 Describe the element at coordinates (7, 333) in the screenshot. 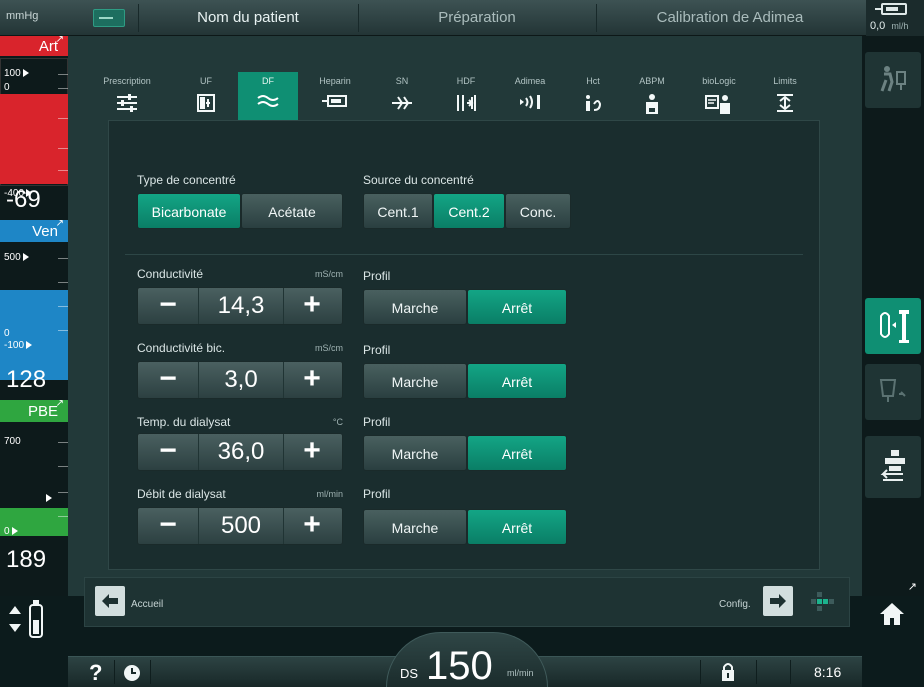

I see `ven-scale-zero: 0` at that location.